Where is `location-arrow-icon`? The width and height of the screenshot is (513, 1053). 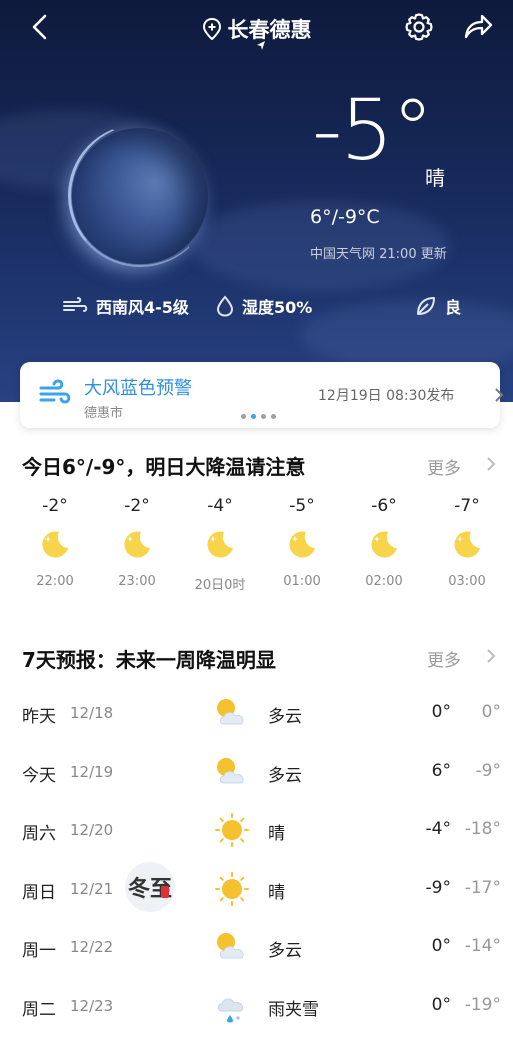
location-arrow-icon is located at coordinates (261, 45).